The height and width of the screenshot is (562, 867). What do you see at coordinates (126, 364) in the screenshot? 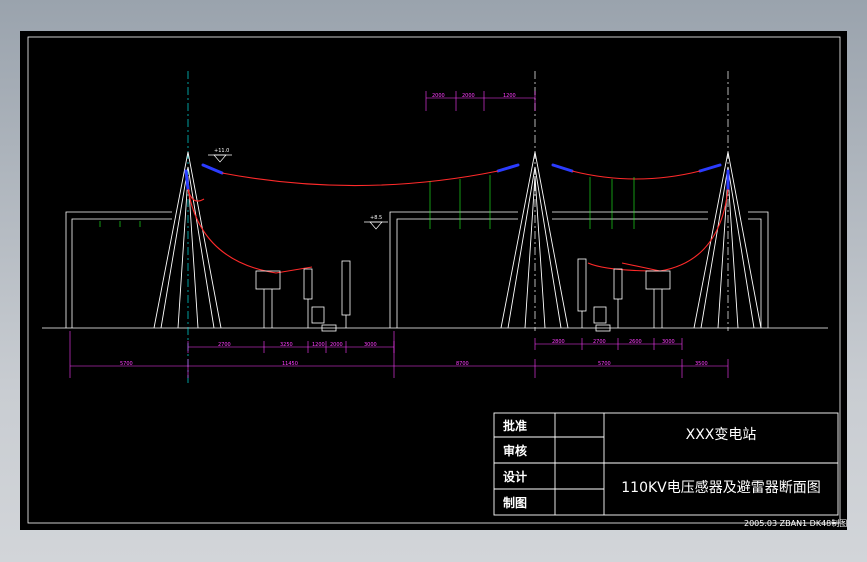
I see `overall-dim-1: 5700` at bounding box center [126, 364].